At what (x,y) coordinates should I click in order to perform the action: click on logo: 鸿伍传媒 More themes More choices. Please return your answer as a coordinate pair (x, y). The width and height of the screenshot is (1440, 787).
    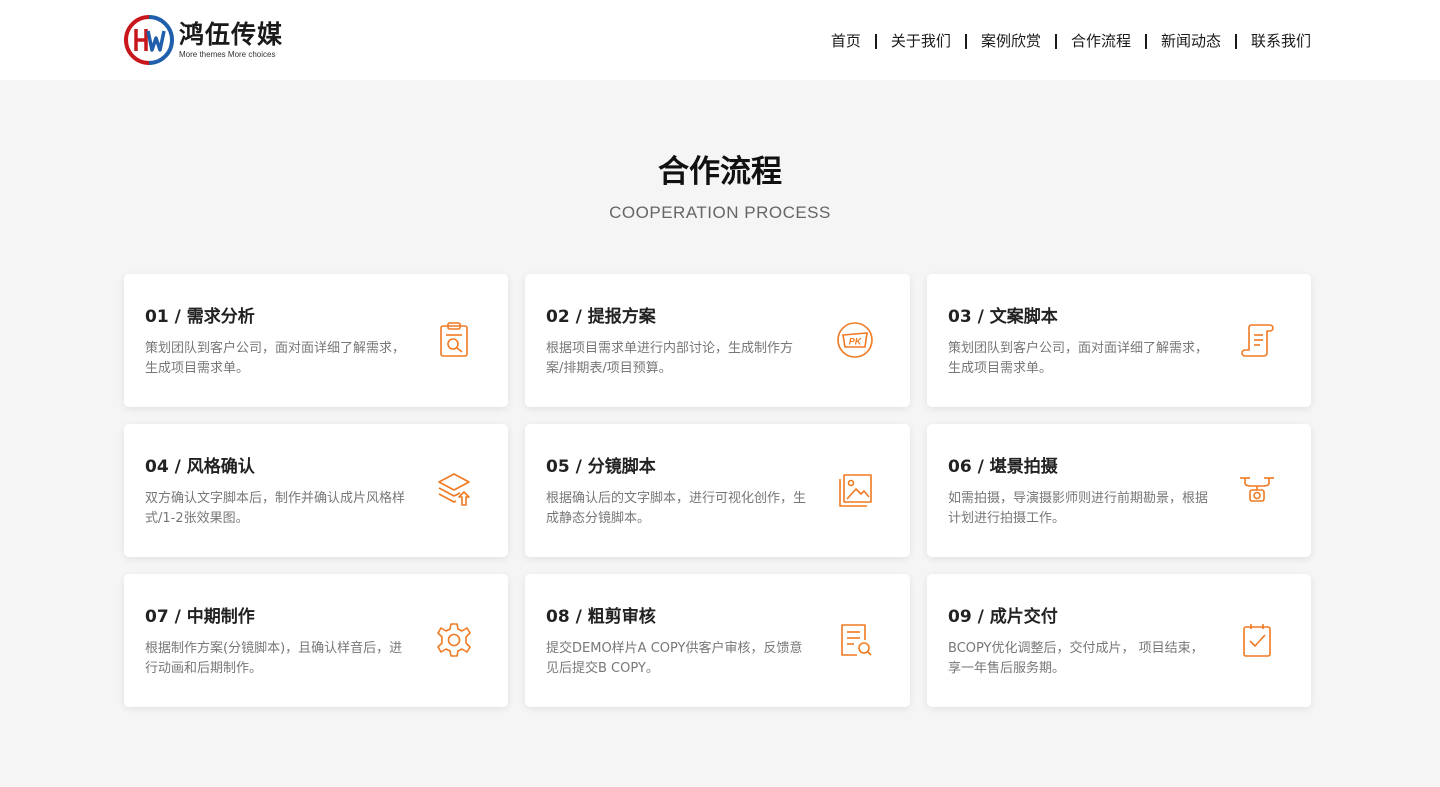
    Looking at the image, I should click on (203, 40).